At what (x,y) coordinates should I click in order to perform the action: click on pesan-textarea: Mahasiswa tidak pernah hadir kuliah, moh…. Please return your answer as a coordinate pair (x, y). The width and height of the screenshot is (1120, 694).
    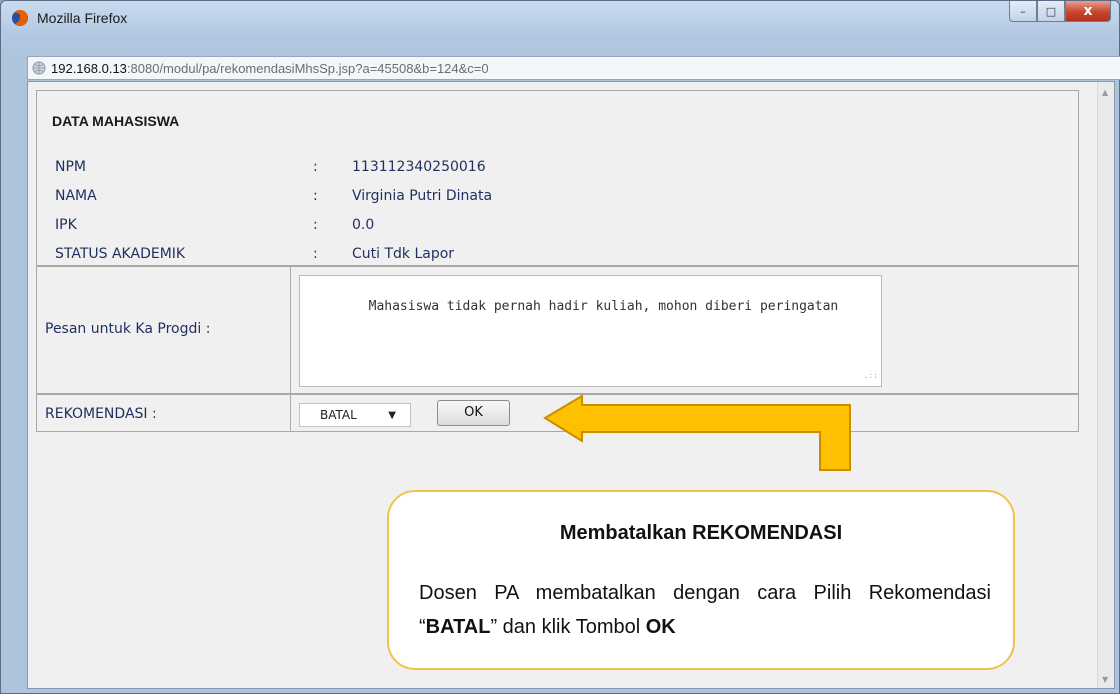
    Looking at the image, I should click on (590, 331).